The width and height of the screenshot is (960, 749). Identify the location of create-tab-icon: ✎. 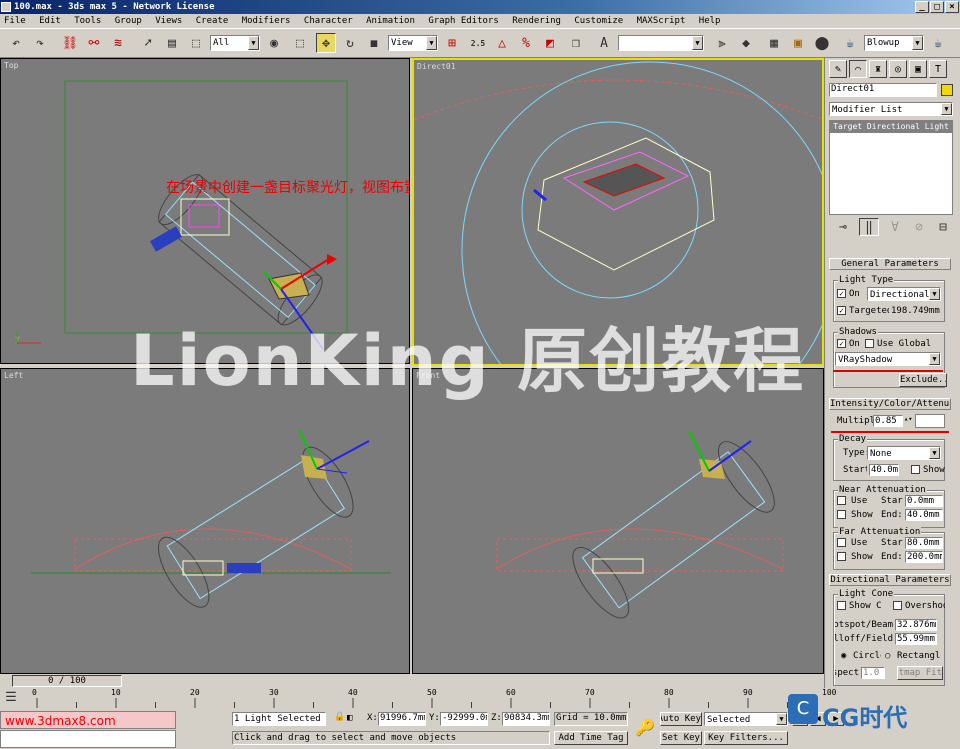
(838, 69).